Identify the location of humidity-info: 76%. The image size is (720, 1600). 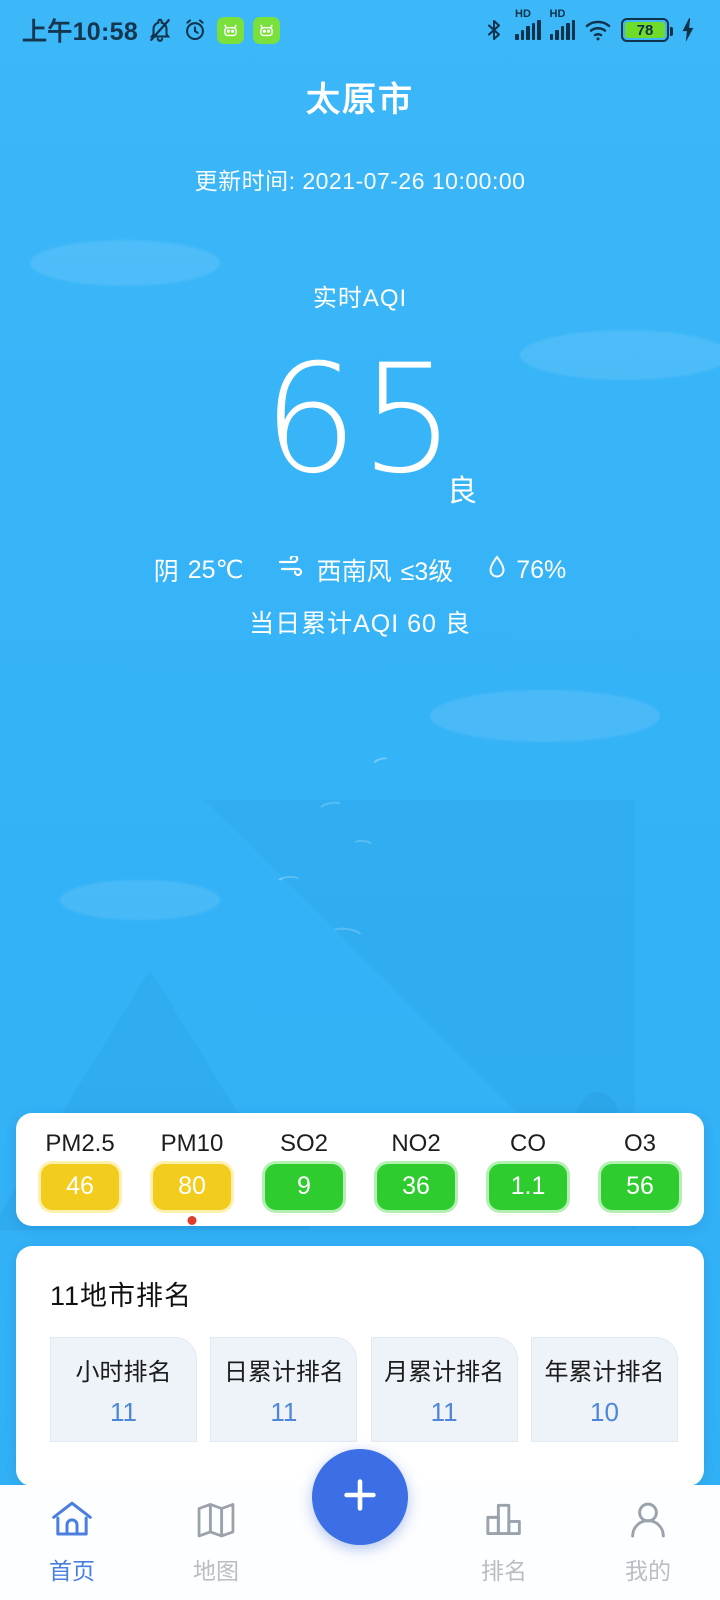
(526, 570).